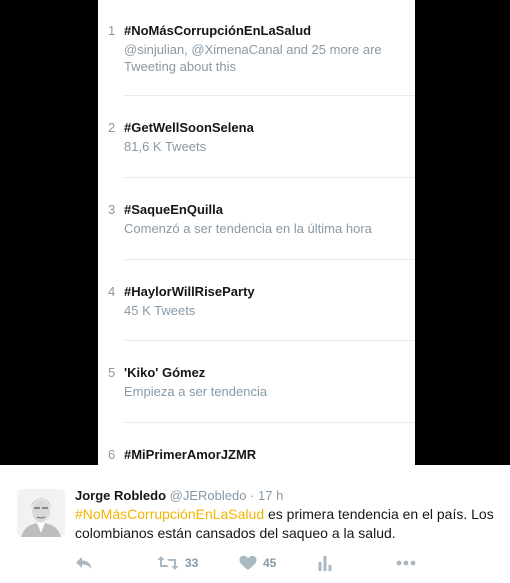  What do you see at coordinates (112, 127) in the screenshot?
I see `trend-rank: 2` at bounding box center [112, 127].